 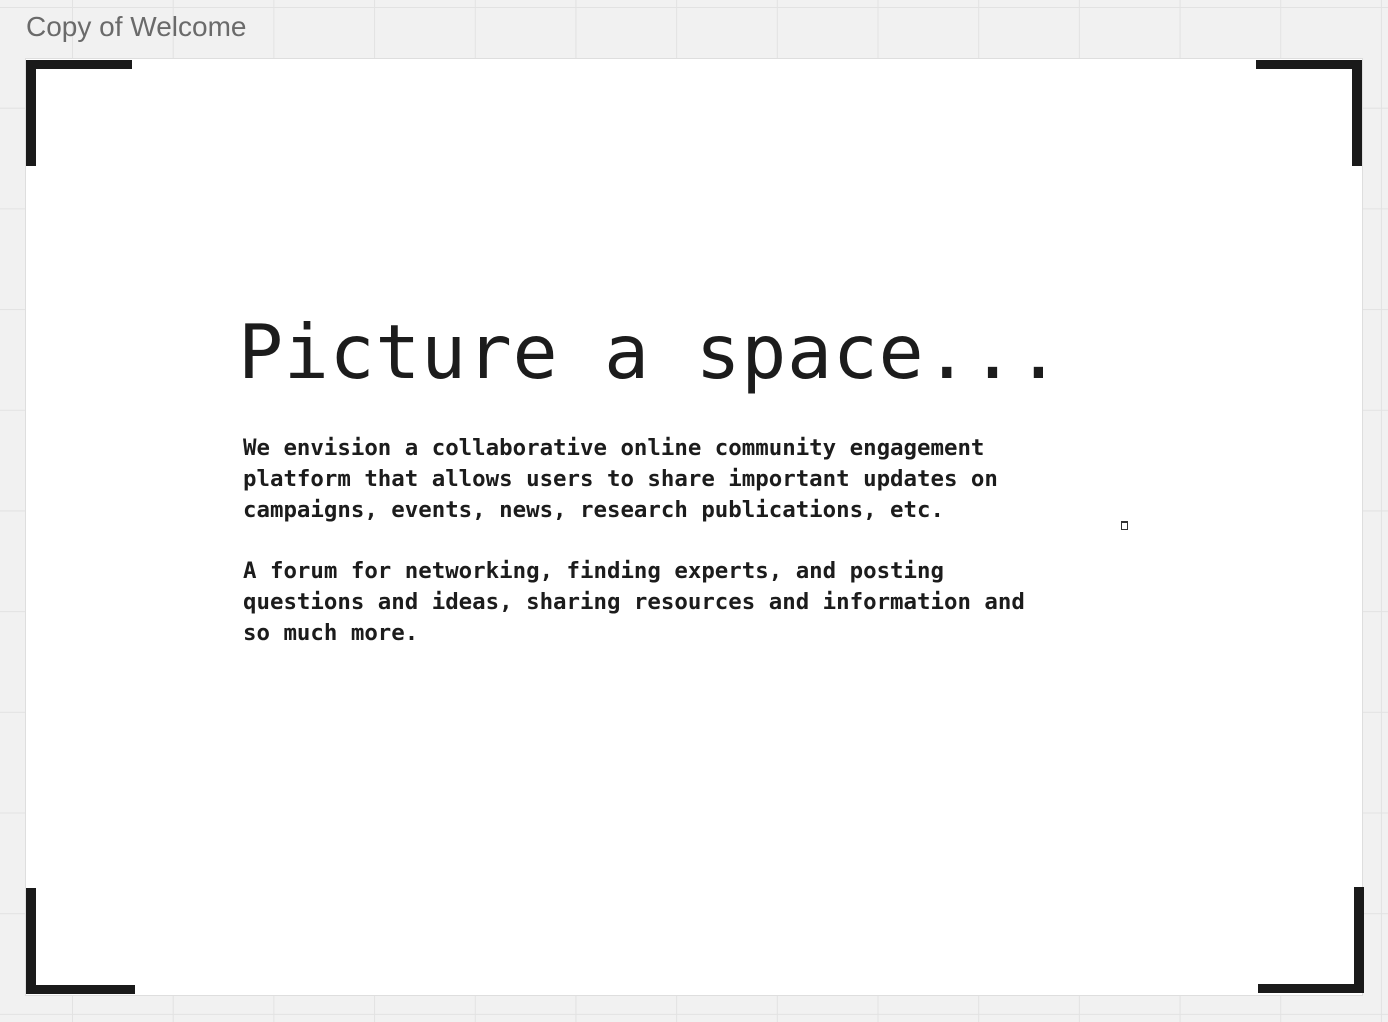 I want to click on frame-title: Copy of Welcome, so click(x=136, y=27).